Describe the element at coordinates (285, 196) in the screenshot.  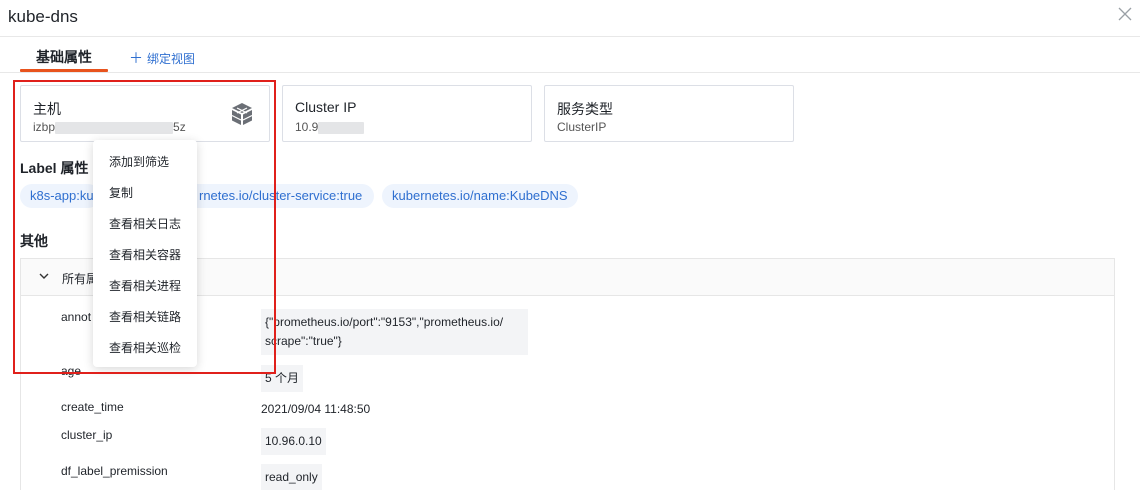
I see `label-tag-cluster-service: rnetes.io/cluster-service:true` at that location.